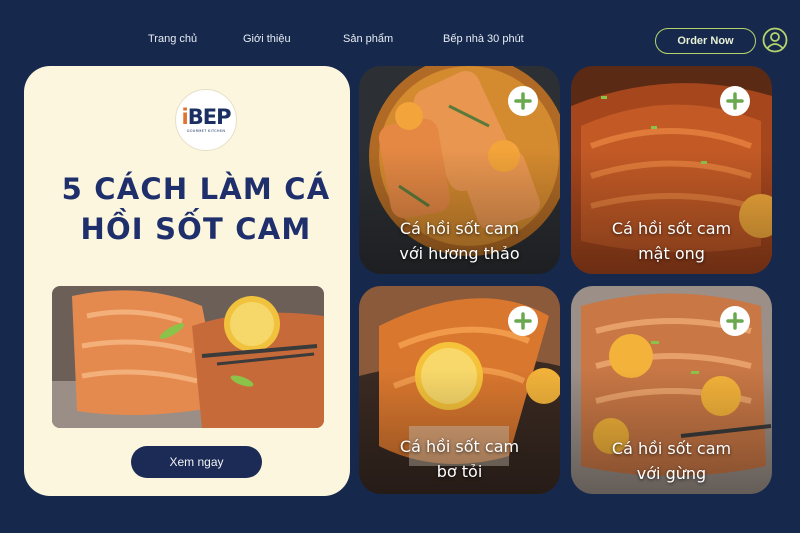 The height and width of the screenshot is (533, 800). Describe the element at coordinates (459, 390) in the screenshot. I see `recipe-card-garlic-butter: Cá hồi sốt cam bơ tỏi` at that location.